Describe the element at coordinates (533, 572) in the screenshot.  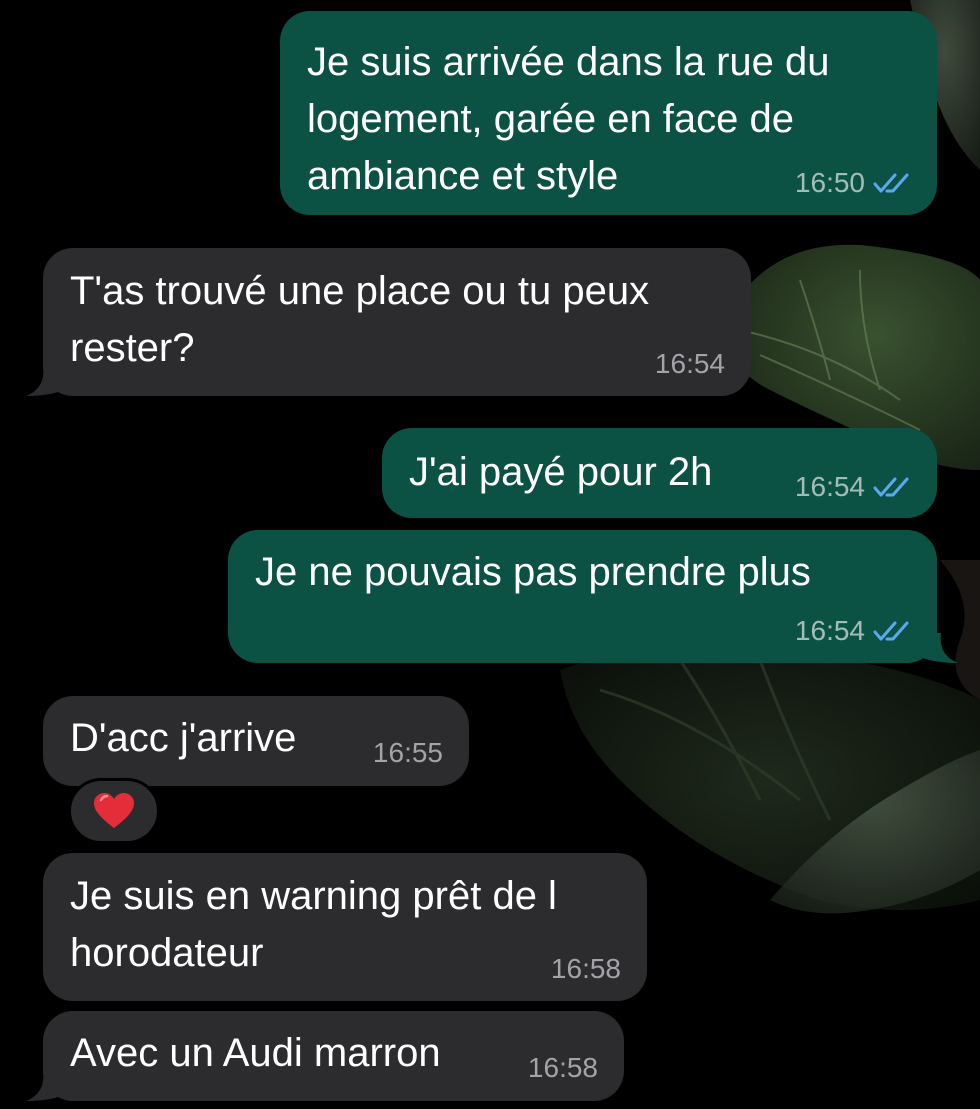
I see `message-text-line: Je ne pouvais pas prendre plus` at that location.